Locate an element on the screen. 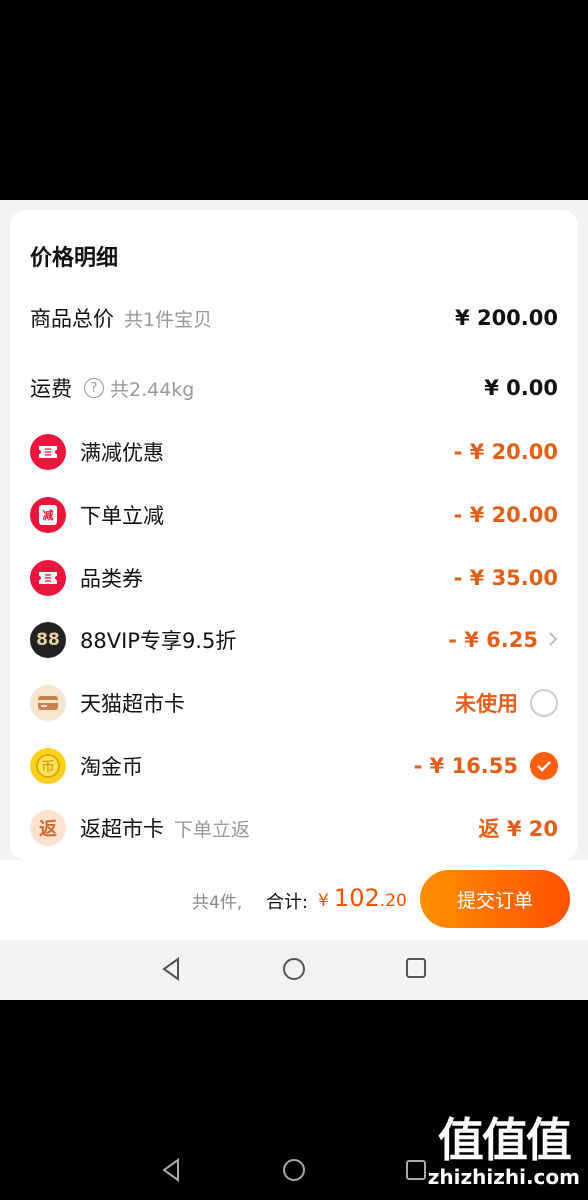  rebate-label: 返超市卡 is located at coordinates (122, 829).